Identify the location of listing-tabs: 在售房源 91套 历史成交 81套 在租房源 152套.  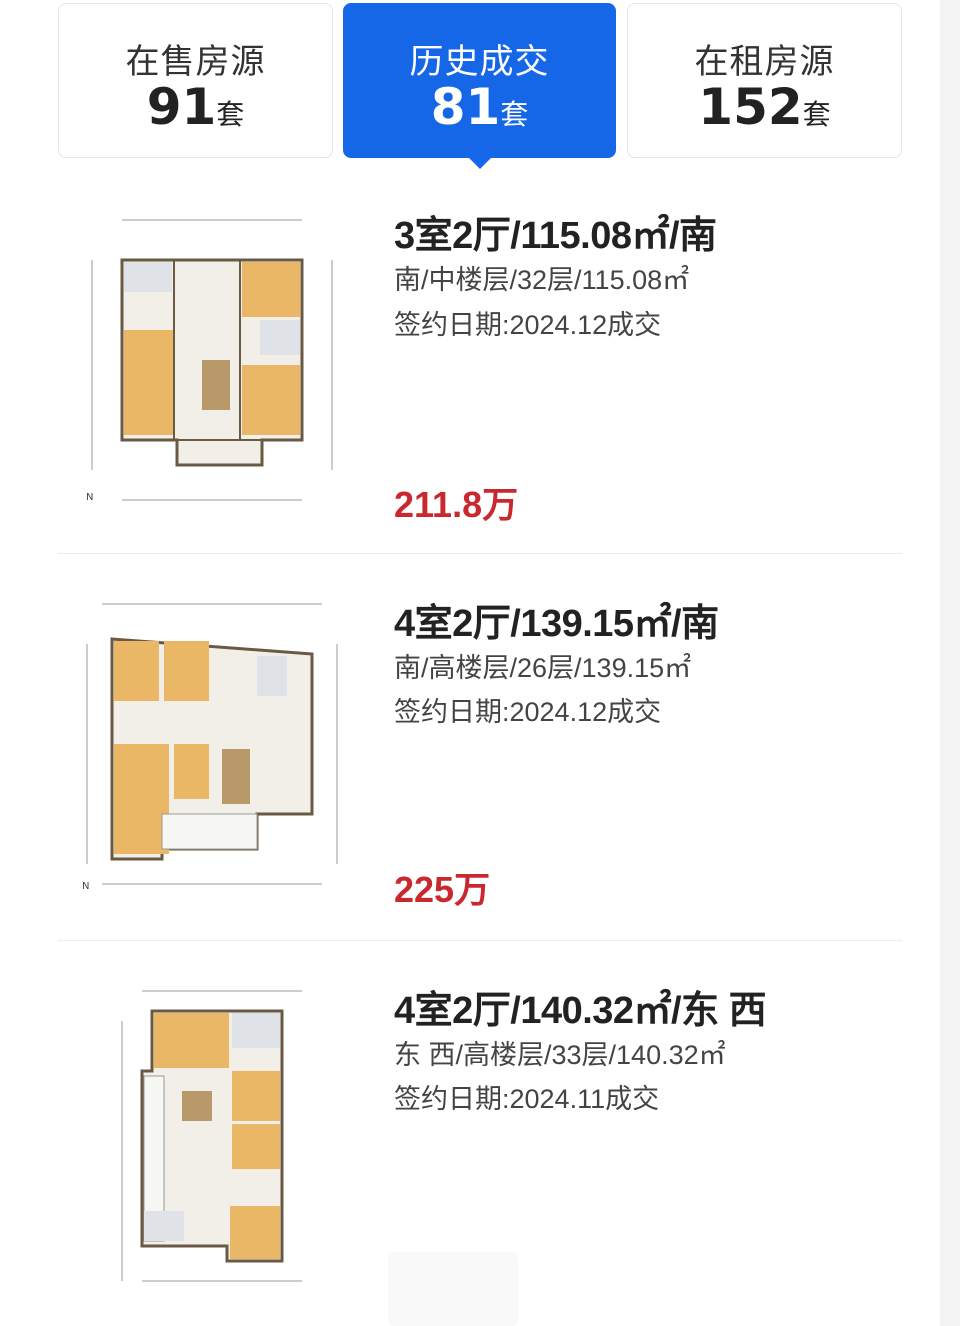
(480, 86).